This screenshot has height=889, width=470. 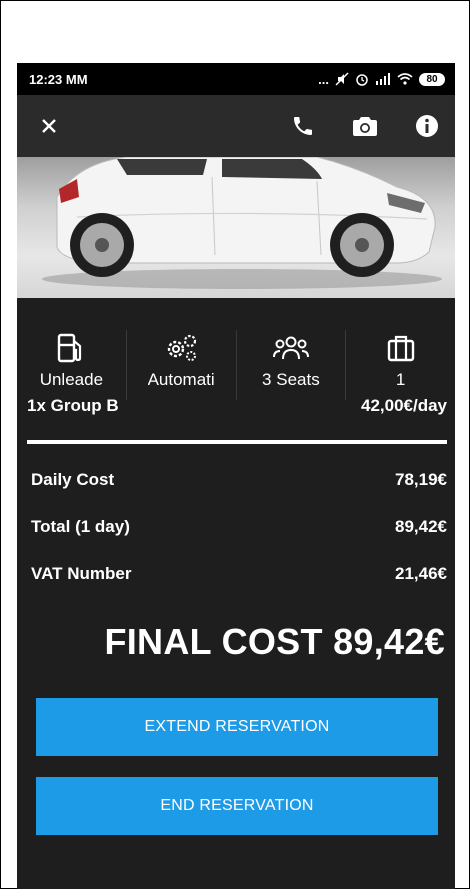 What do you see at coordinates (181, 348) in the screenshot?
I see `gears-icon` at bounding box center [181, 348].